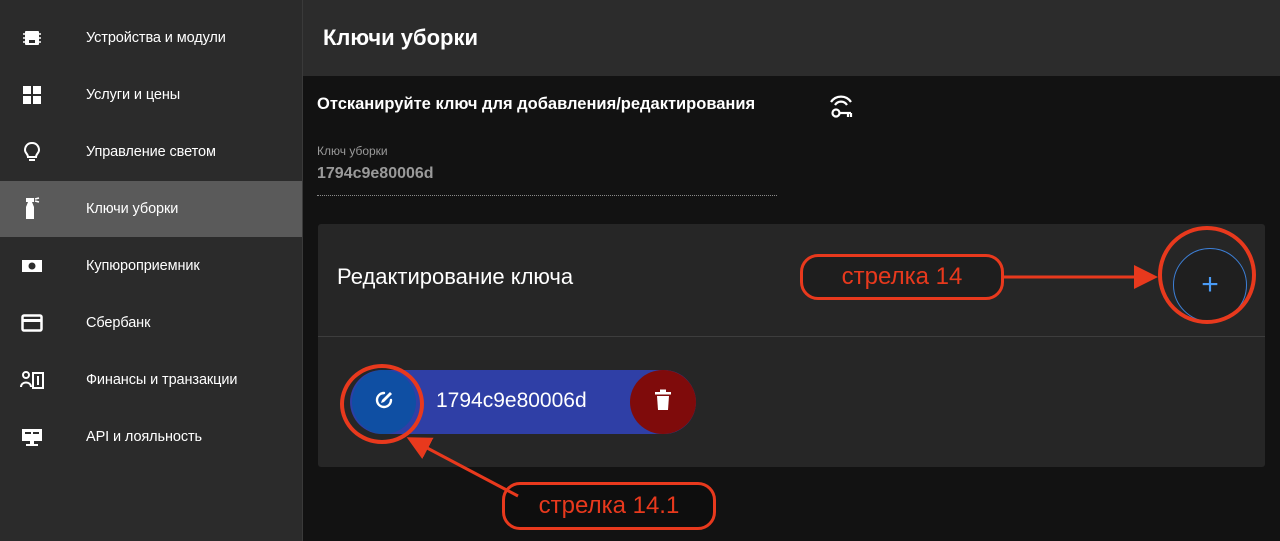 The height and width of the screenshot is (541, 1280). I want to click on sidebar-item-label: Услуги и цены, so click(133, 95).